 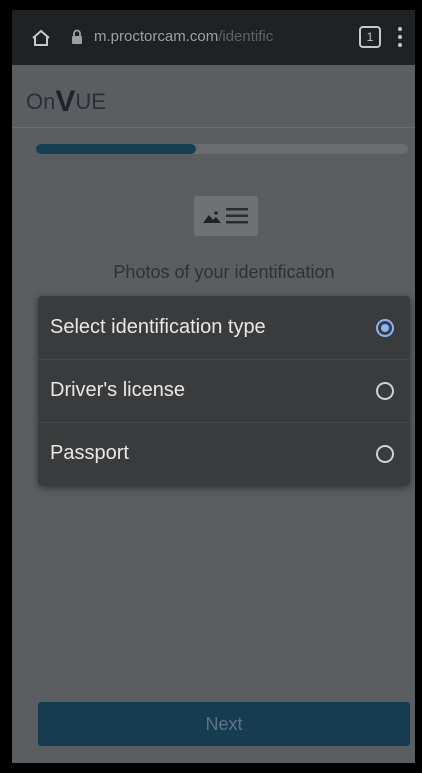 I want to click on url-host: m.proctorcam.com, so click(x=156, y=36).